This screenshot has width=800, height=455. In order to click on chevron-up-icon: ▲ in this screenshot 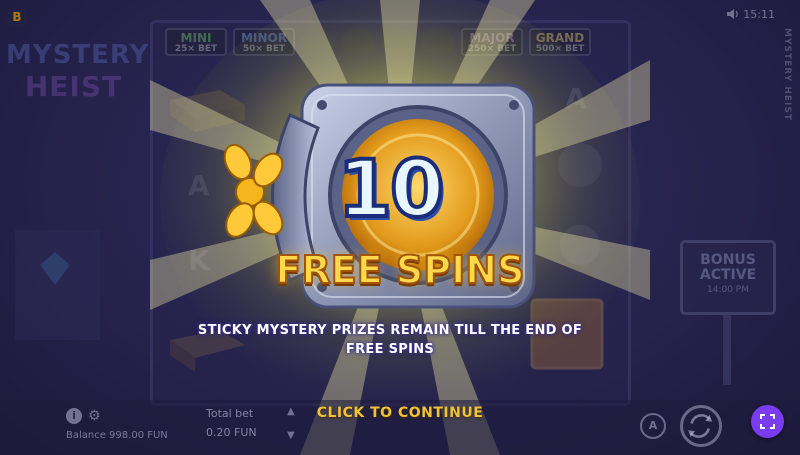, I will do `click(291, 411)`.